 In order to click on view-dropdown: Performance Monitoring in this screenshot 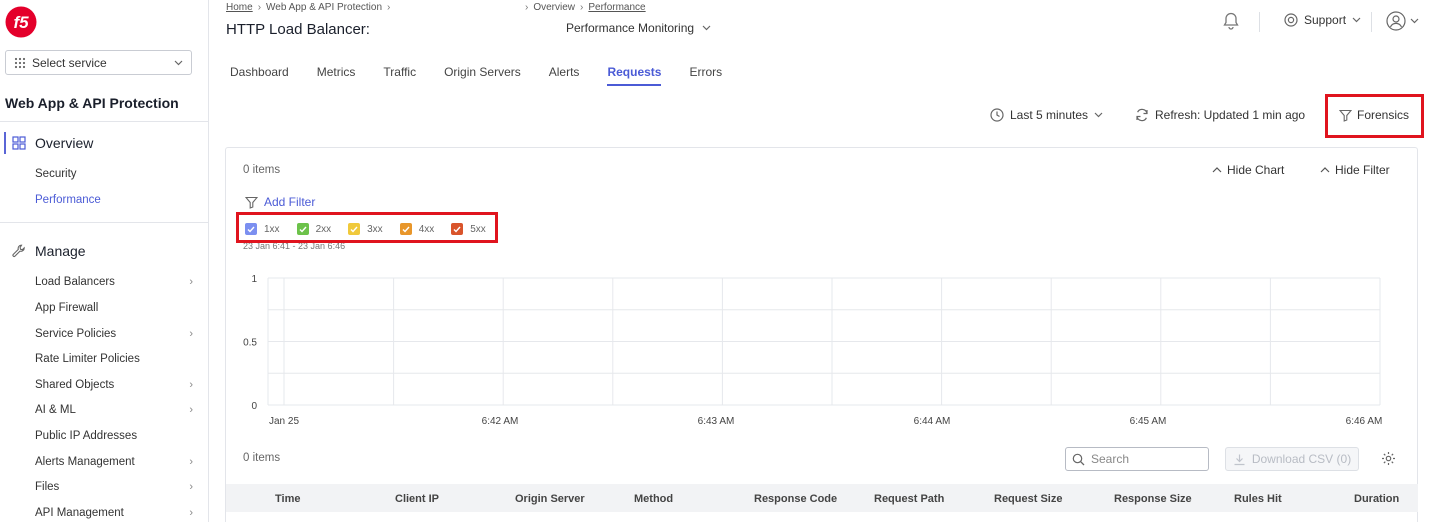, I will do `click(638, 28)`.